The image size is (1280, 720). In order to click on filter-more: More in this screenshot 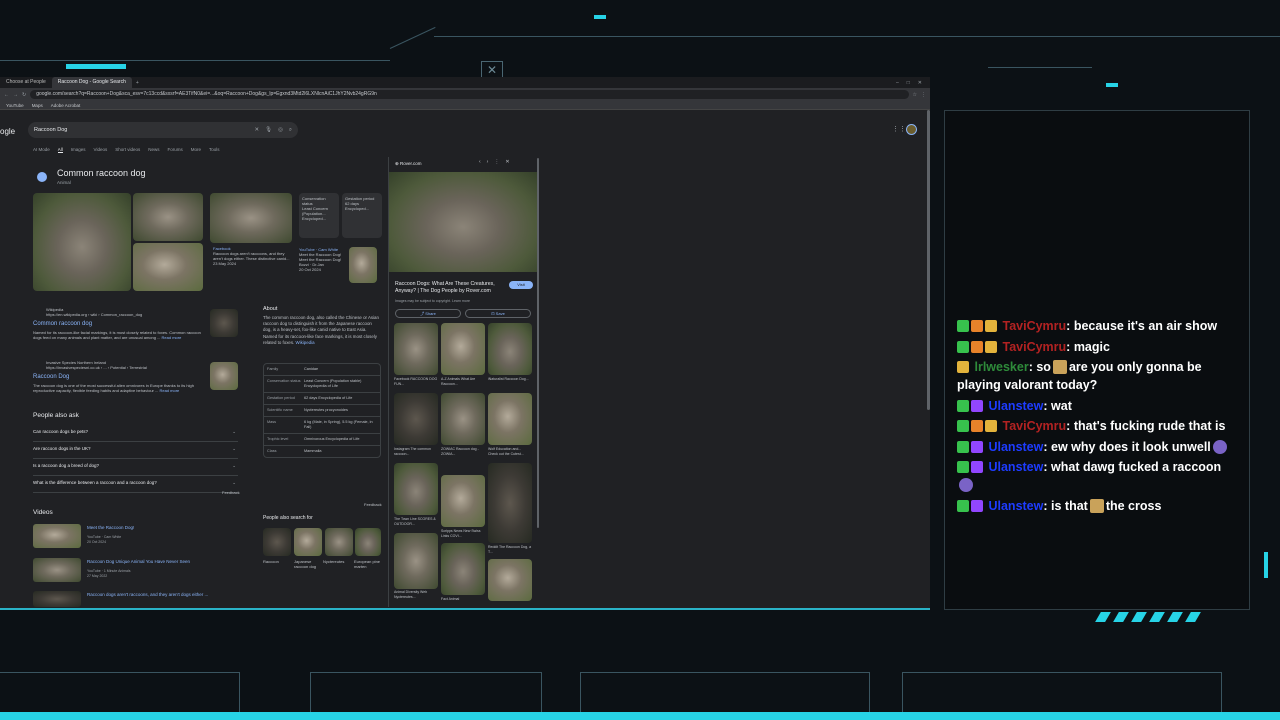, I will do `click(196, 150)`.